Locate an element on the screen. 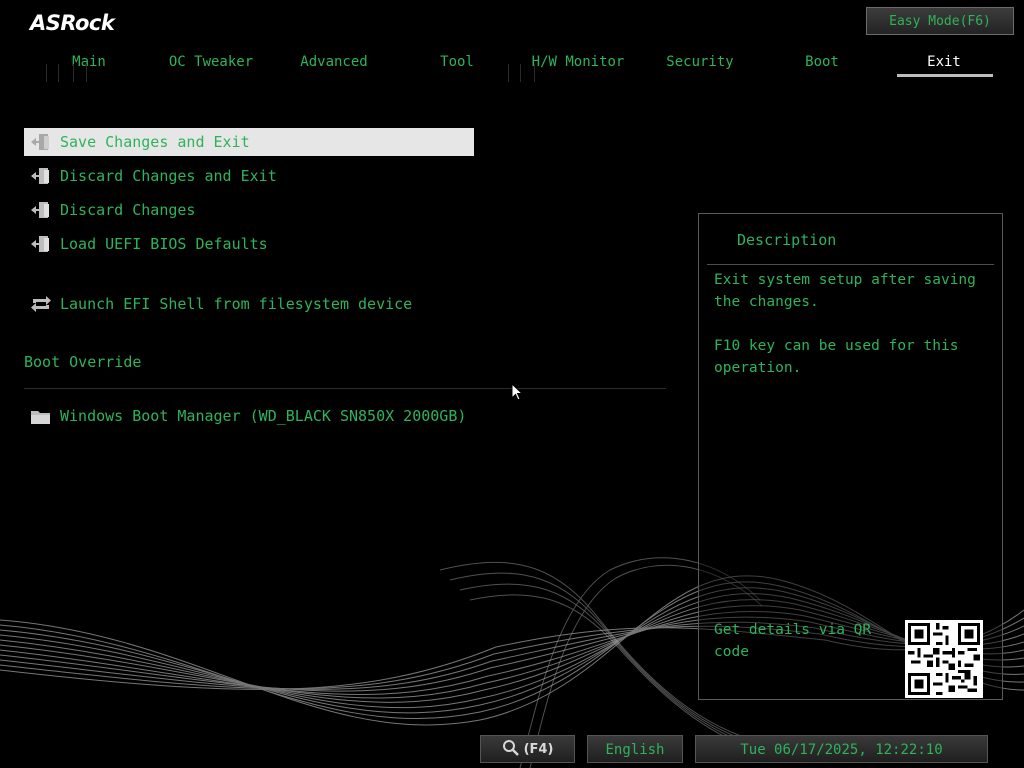  tab-main: Main is located at coordinates (89, 63).